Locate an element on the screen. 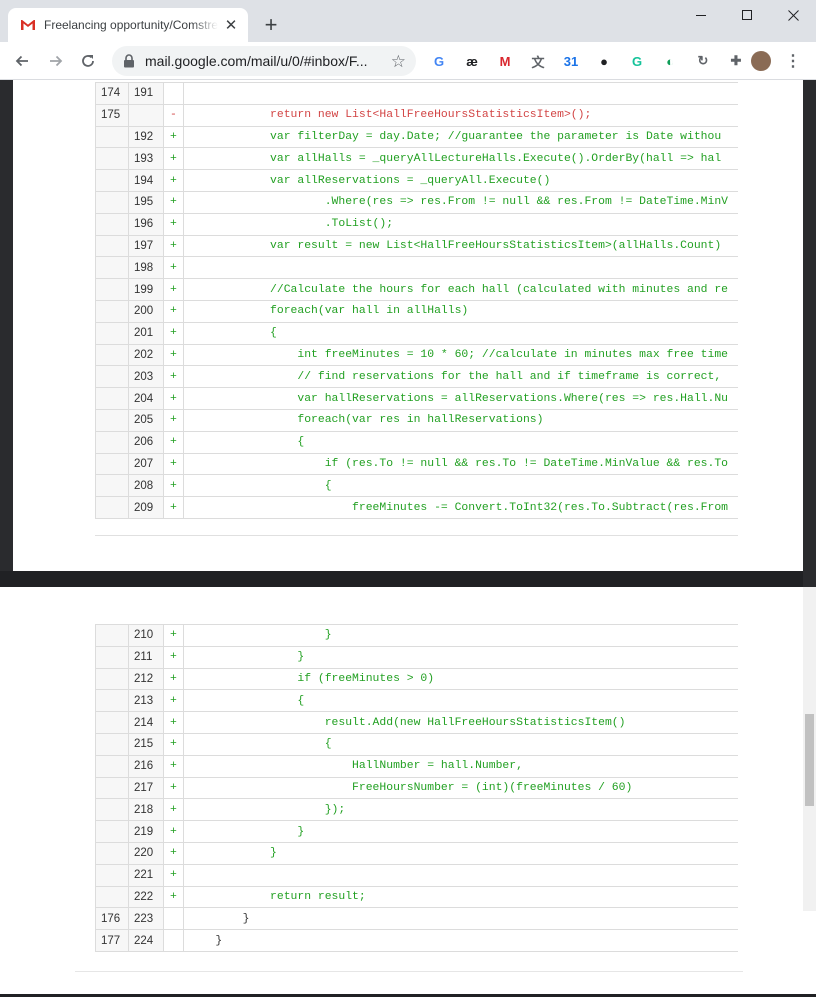  new-line-number: 220 is located at coordinates (146, 853).